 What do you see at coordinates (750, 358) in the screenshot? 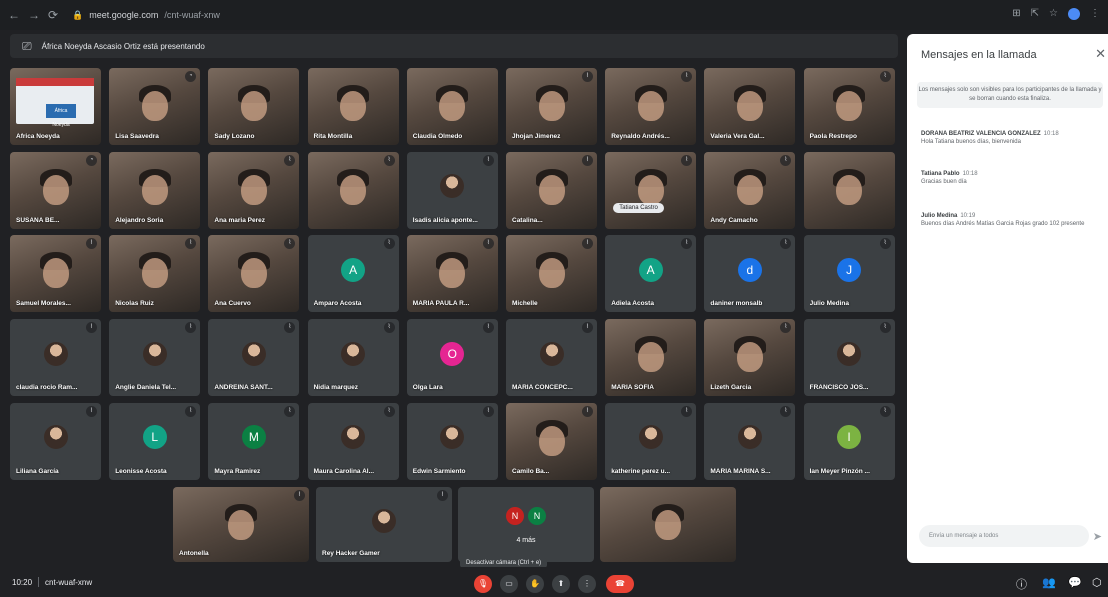
I see `participant-tile: ⌇ Lizeth Garcia` at bounding box center [750, 358].